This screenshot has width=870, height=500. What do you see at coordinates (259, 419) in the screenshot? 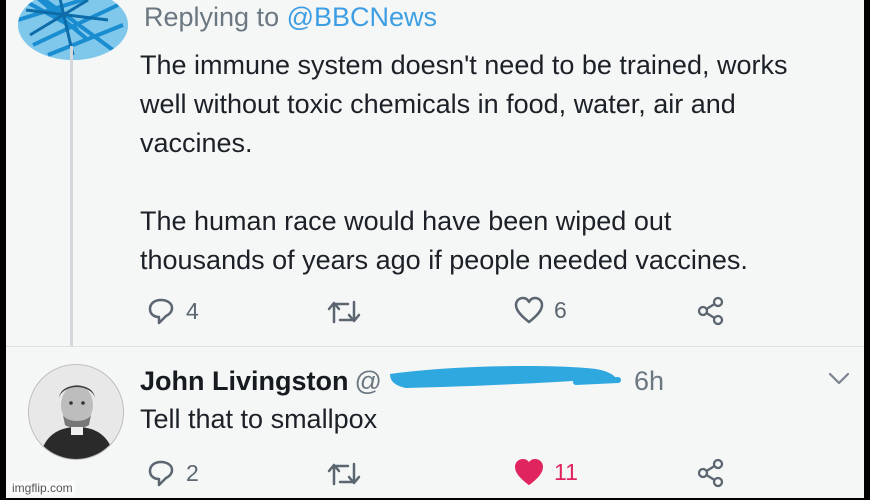
I see `reply-text: Tell that to smallpox` at bounding box center [259, 419].